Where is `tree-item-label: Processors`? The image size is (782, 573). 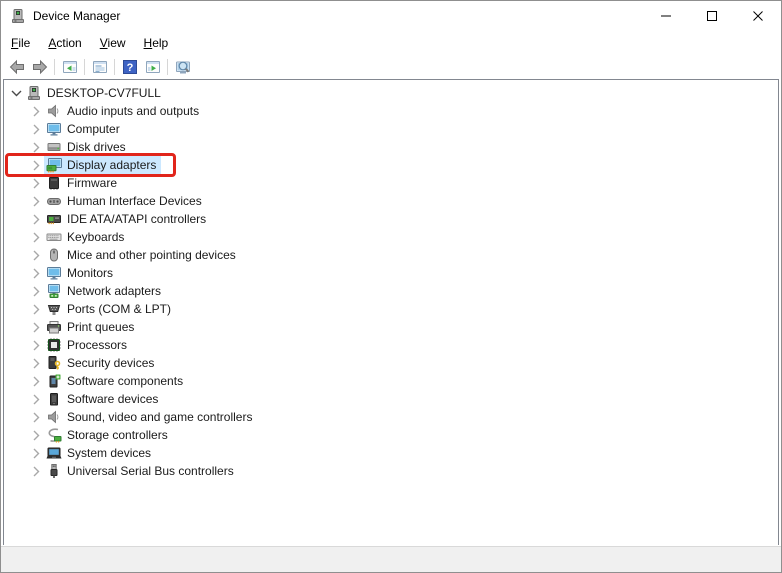
tree-item-label: Processors is located at coordinates (97, 345).